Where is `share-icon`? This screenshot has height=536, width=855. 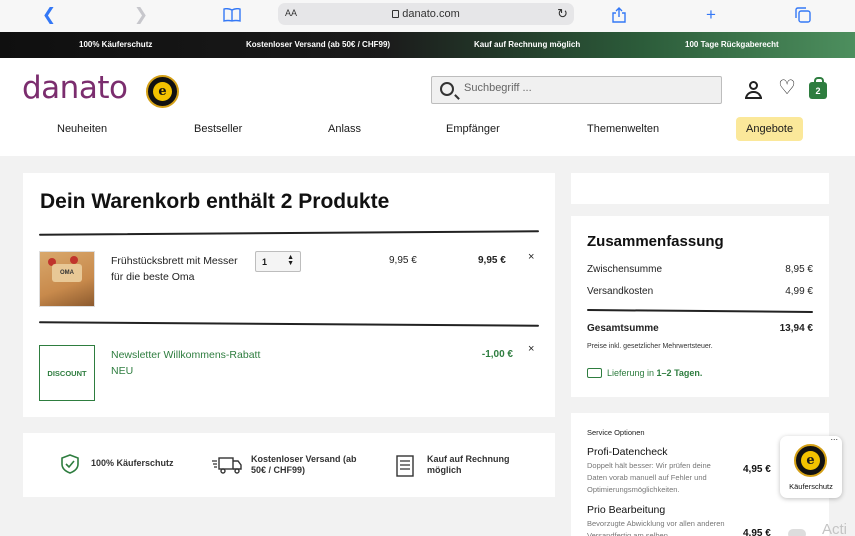
share-icon is located at coordinates (619, 15).